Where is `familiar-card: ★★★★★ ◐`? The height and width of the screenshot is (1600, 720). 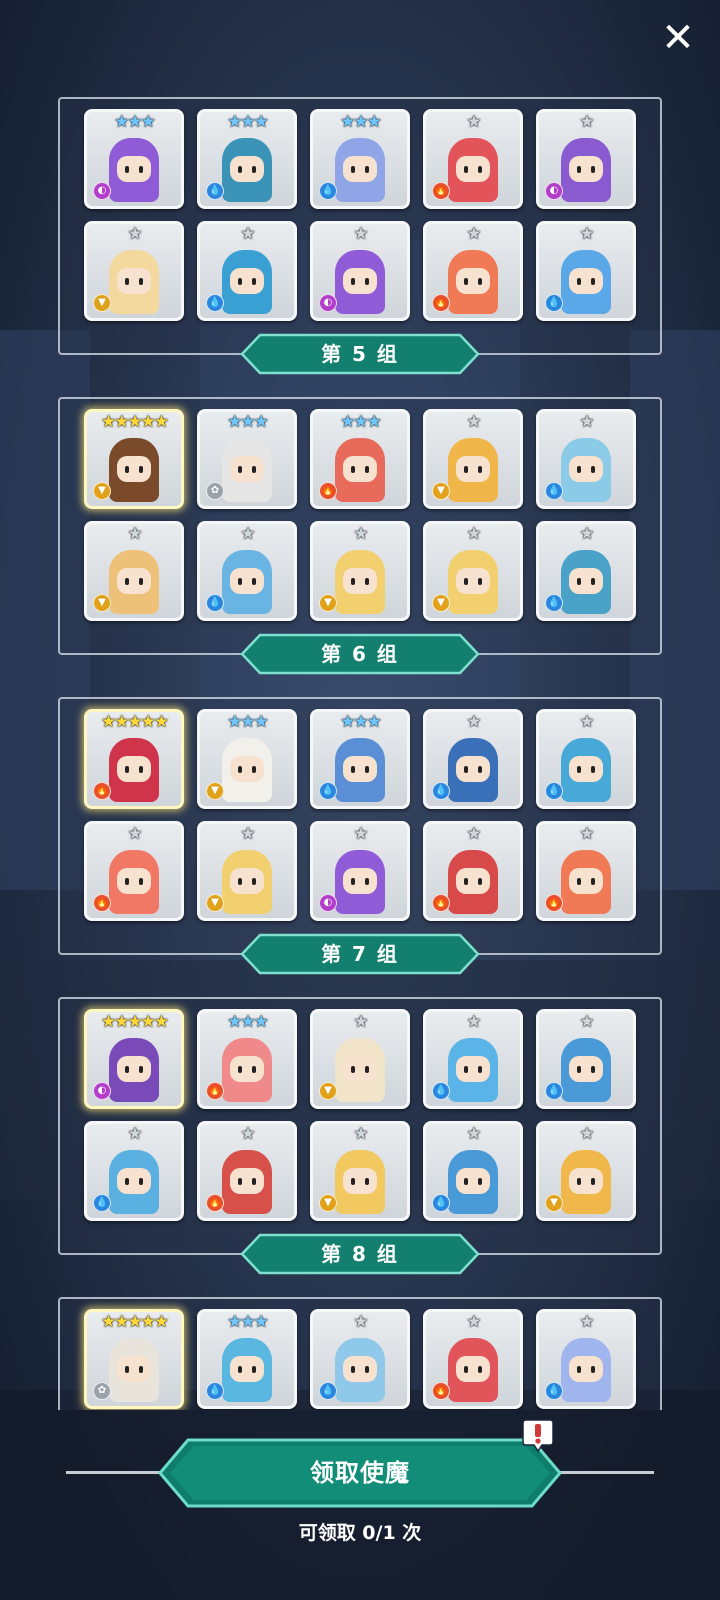
familiar-card: ★★★★★ ◐ is located at coordinates (134, 1059).